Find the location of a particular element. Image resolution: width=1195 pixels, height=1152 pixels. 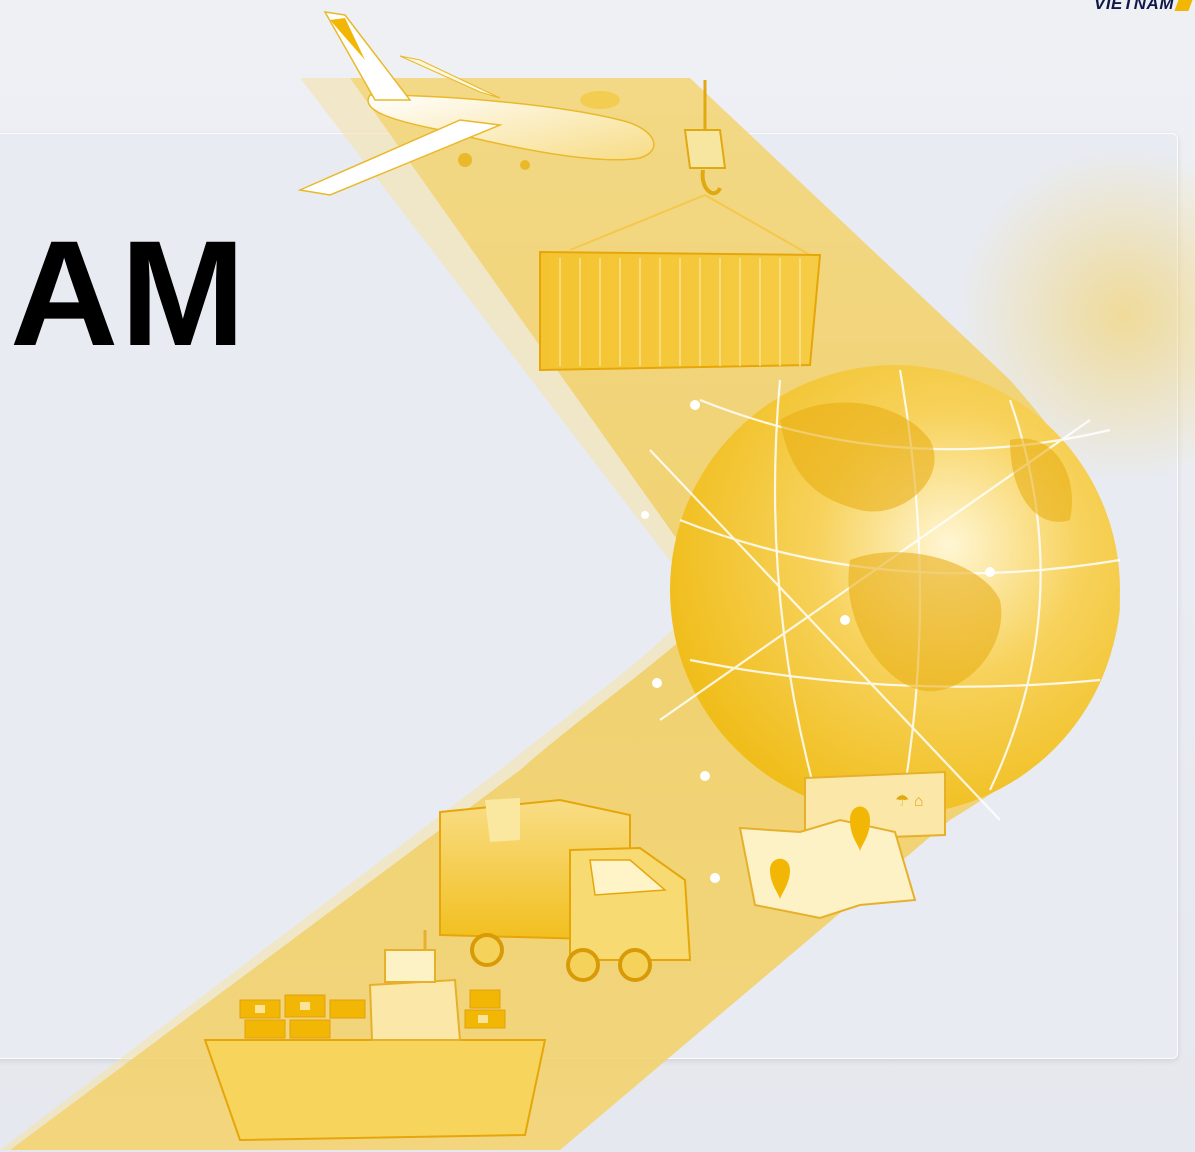

brand-text: VIETNAM is located at coordinates (1134, 6).